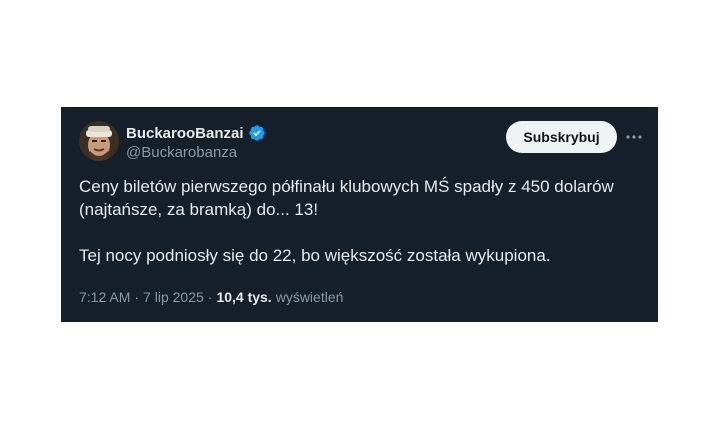 Image resolution: width=718 pixels, height=429 pixels. Describe the element at coordinates (244, 297) in the screenshot. I see `views-count: 10,4 tys.` at that location.